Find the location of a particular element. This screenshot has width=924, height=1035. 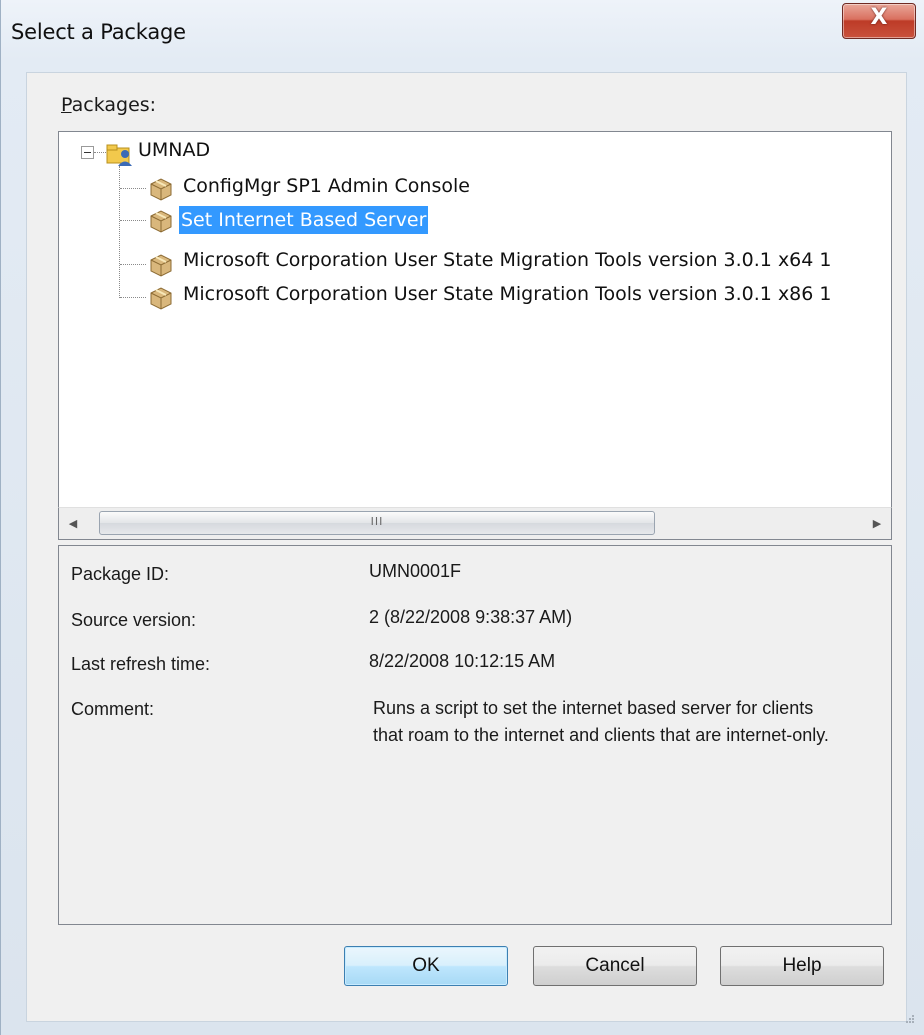

scrollbar-thumb: III is located at coordinates (377, 523).